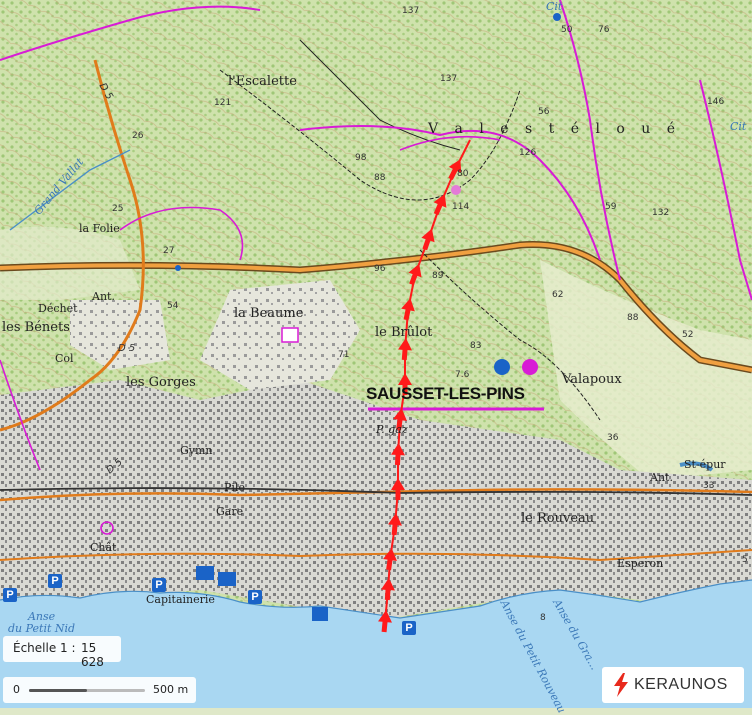 This screenshot has width=752, height=715. What do you see at coordinates (103, 547) in the screenshot?
I see `place-label: Chât` at bounding box center [103, 547].